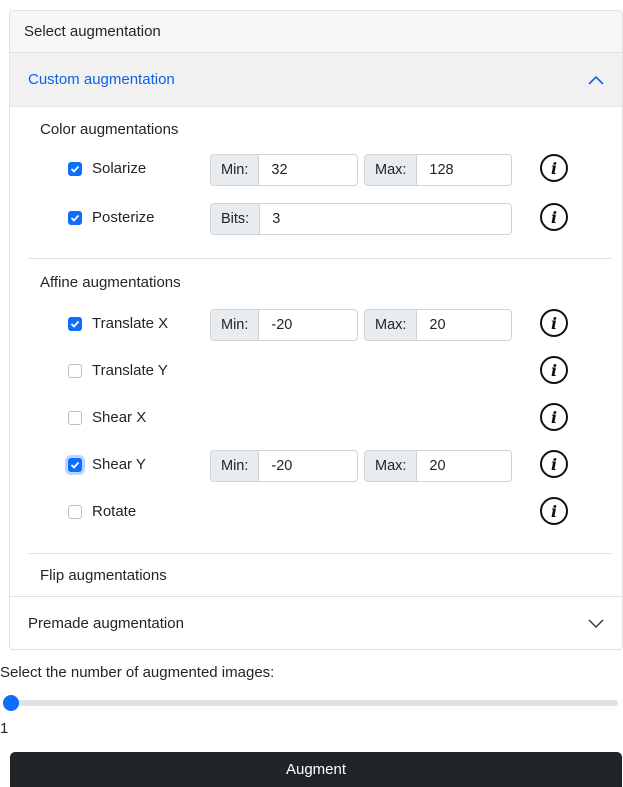 The width and height of the screenshot is (623, 787). What do you see at coordinates (101, 79) in the screenshot?
I see `custom-augmentation-title: Custom augmentation` at bounding box center [101, 79].